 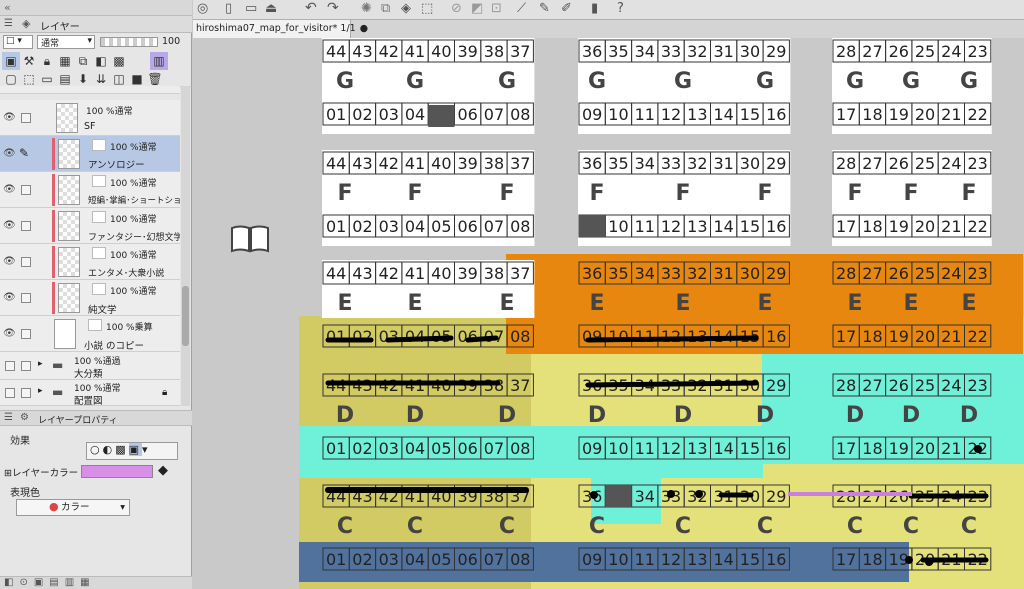 I want to click on layer-thumbnail, so click(x=69, y=262).